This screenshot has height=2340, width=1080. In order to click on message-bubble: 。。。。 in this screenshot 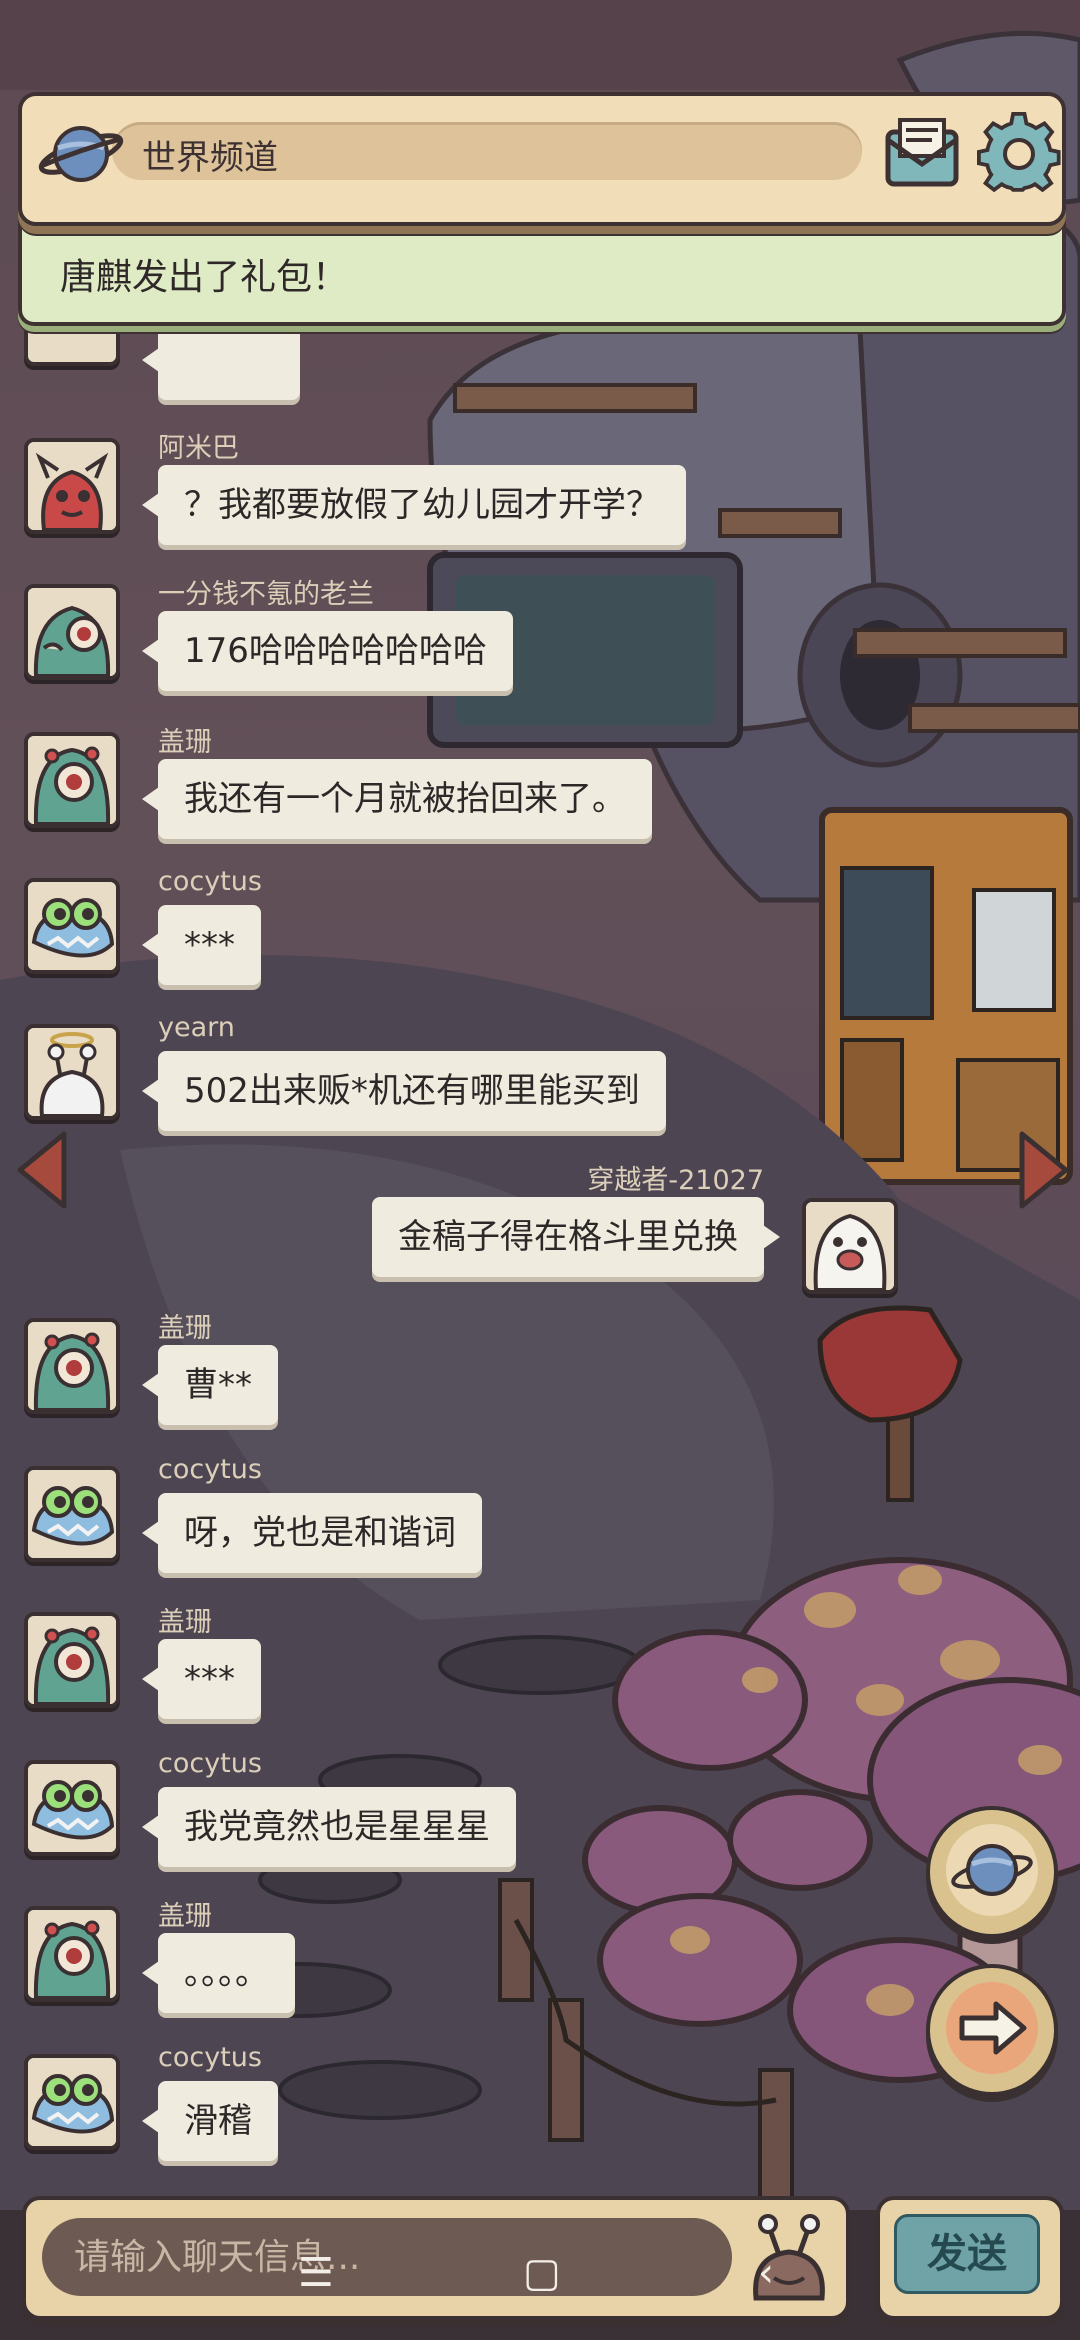, I will do `click(218, 1973)`.